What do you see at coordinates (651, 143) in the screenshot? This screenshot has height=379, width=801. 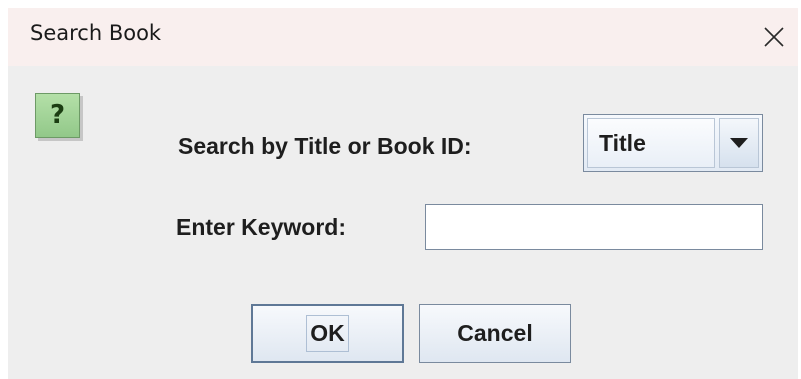 I see `search-by-selected-value: Title` at bounding box center [651, 143].